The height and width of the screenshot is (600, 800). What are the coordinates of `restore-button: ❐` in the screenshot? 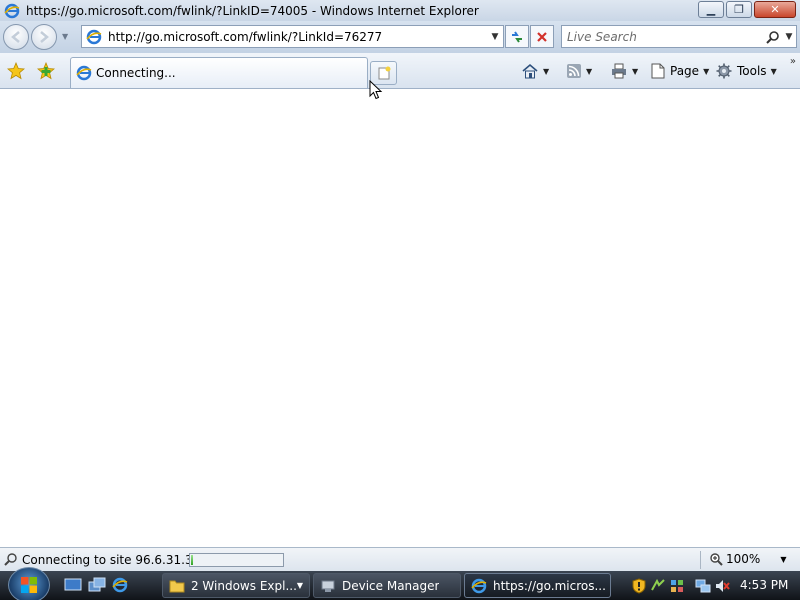 It's located at (739, 9).